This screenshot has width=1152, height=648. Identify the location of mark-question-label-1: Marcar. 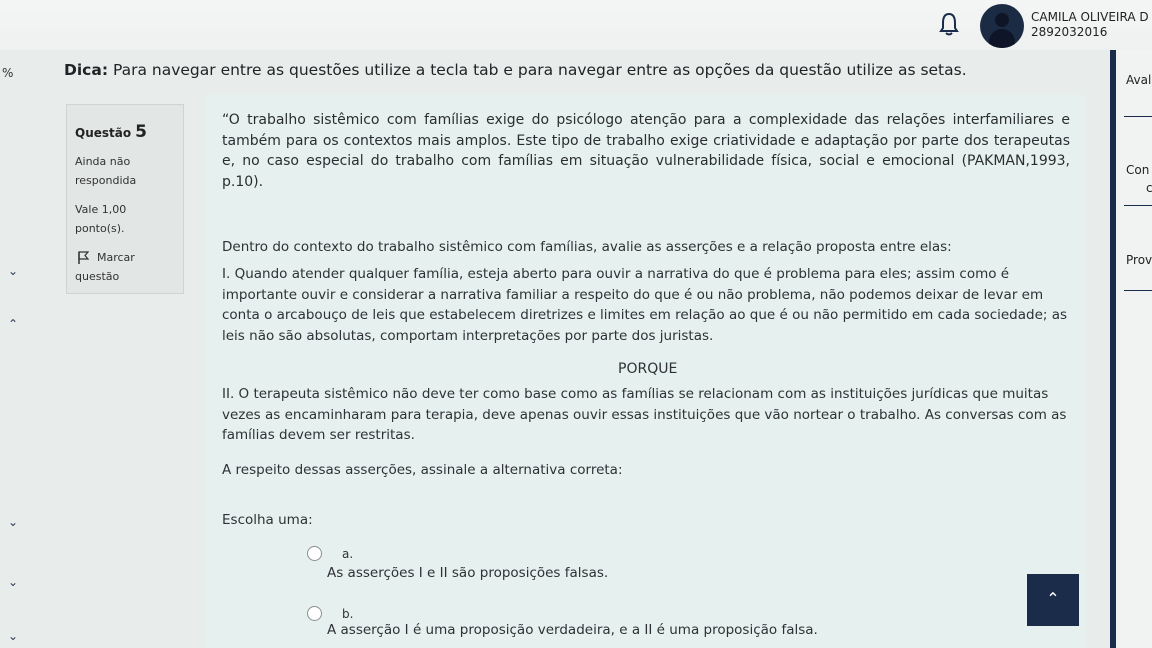
(116, 257).